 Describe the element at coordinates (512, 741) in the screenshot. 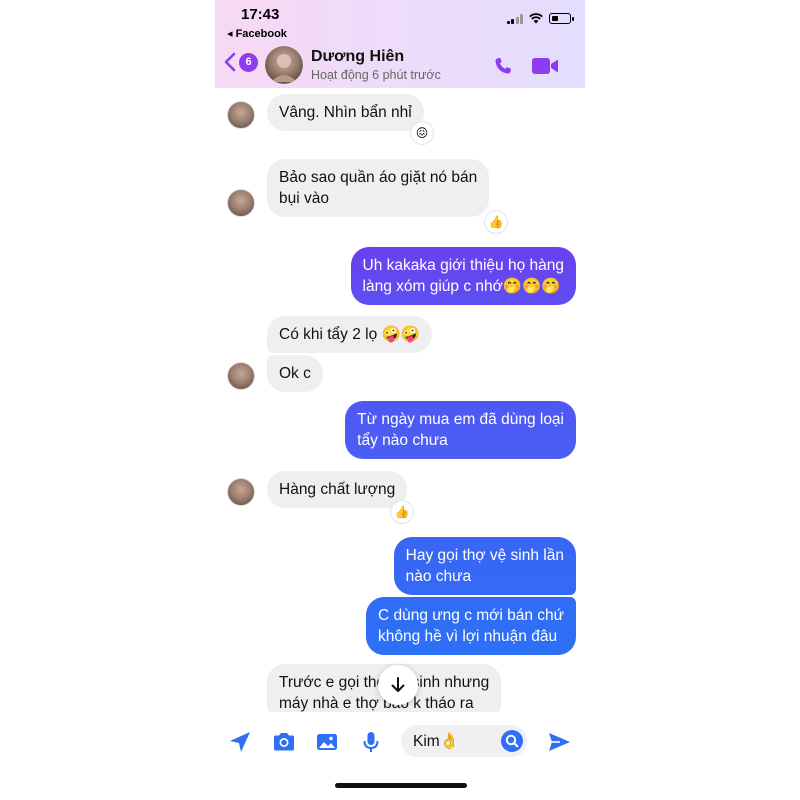

I see `search-icon` at that location.